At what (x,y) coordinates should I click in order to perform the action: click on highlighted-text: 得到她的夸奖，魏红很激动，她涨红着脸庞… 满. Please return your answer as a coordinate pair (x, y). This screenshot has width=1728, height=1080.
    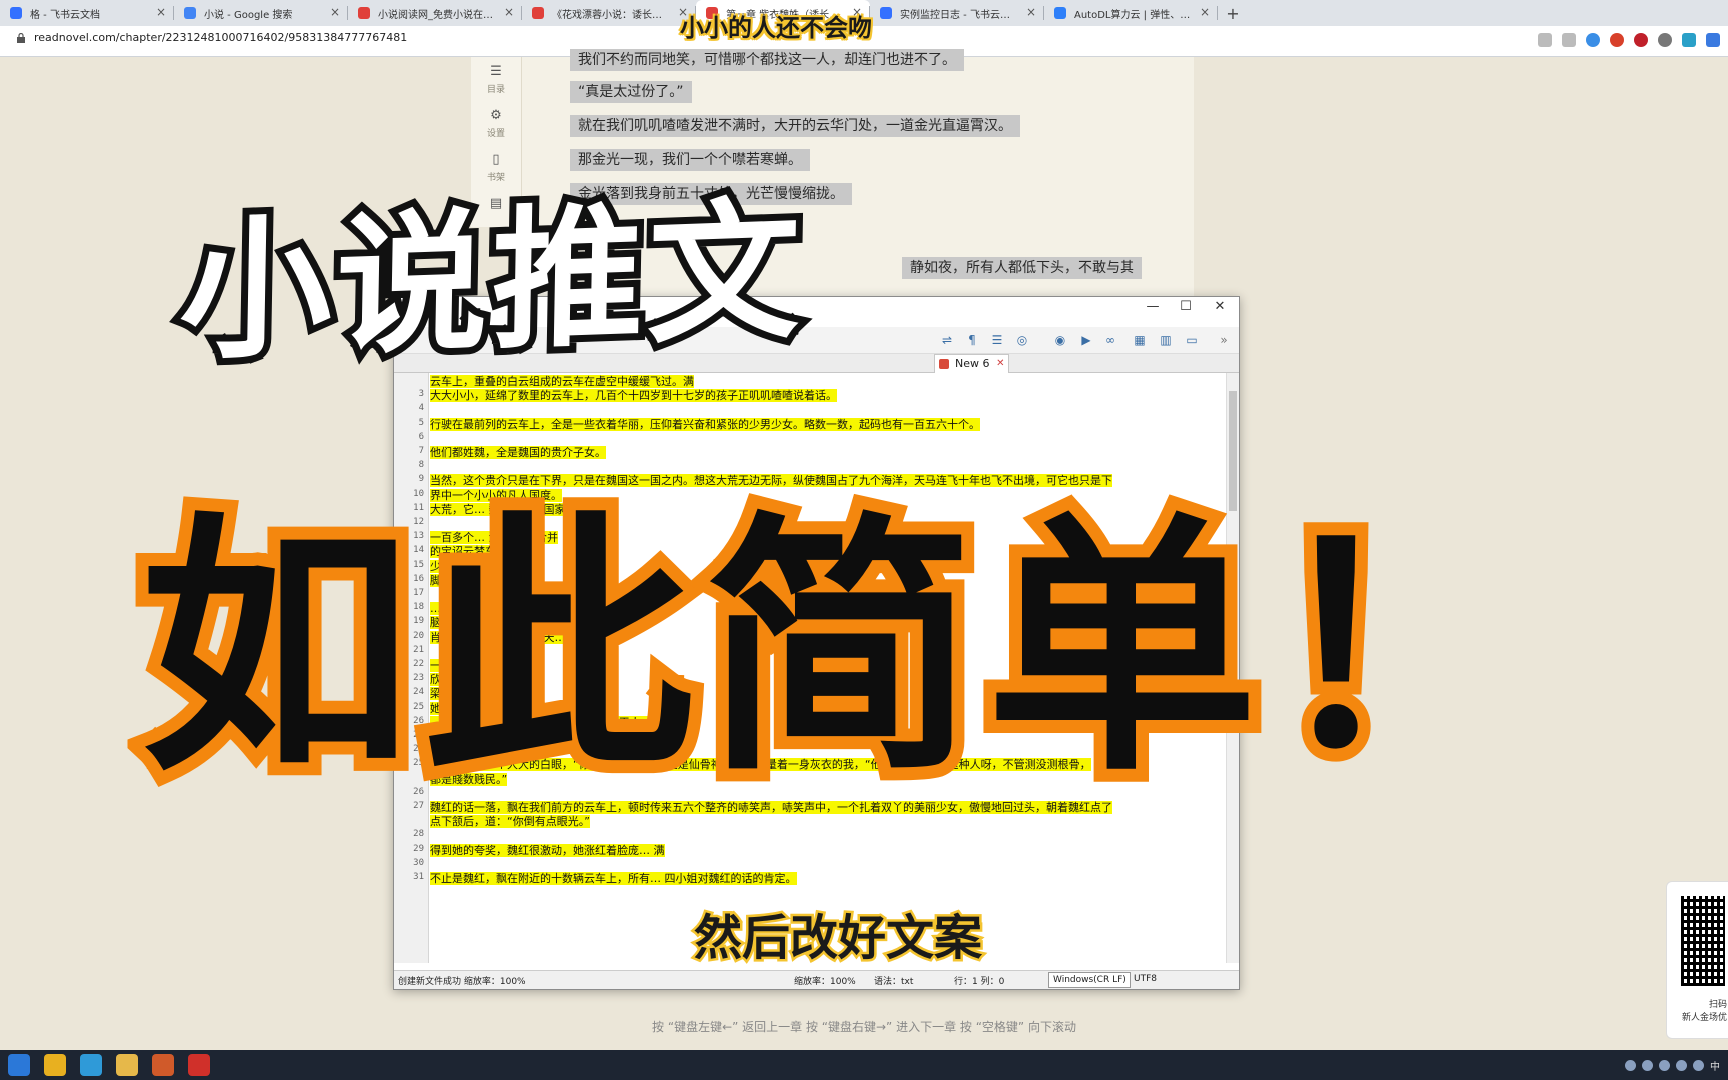
    Looking at the image, I should click on (547, 850).